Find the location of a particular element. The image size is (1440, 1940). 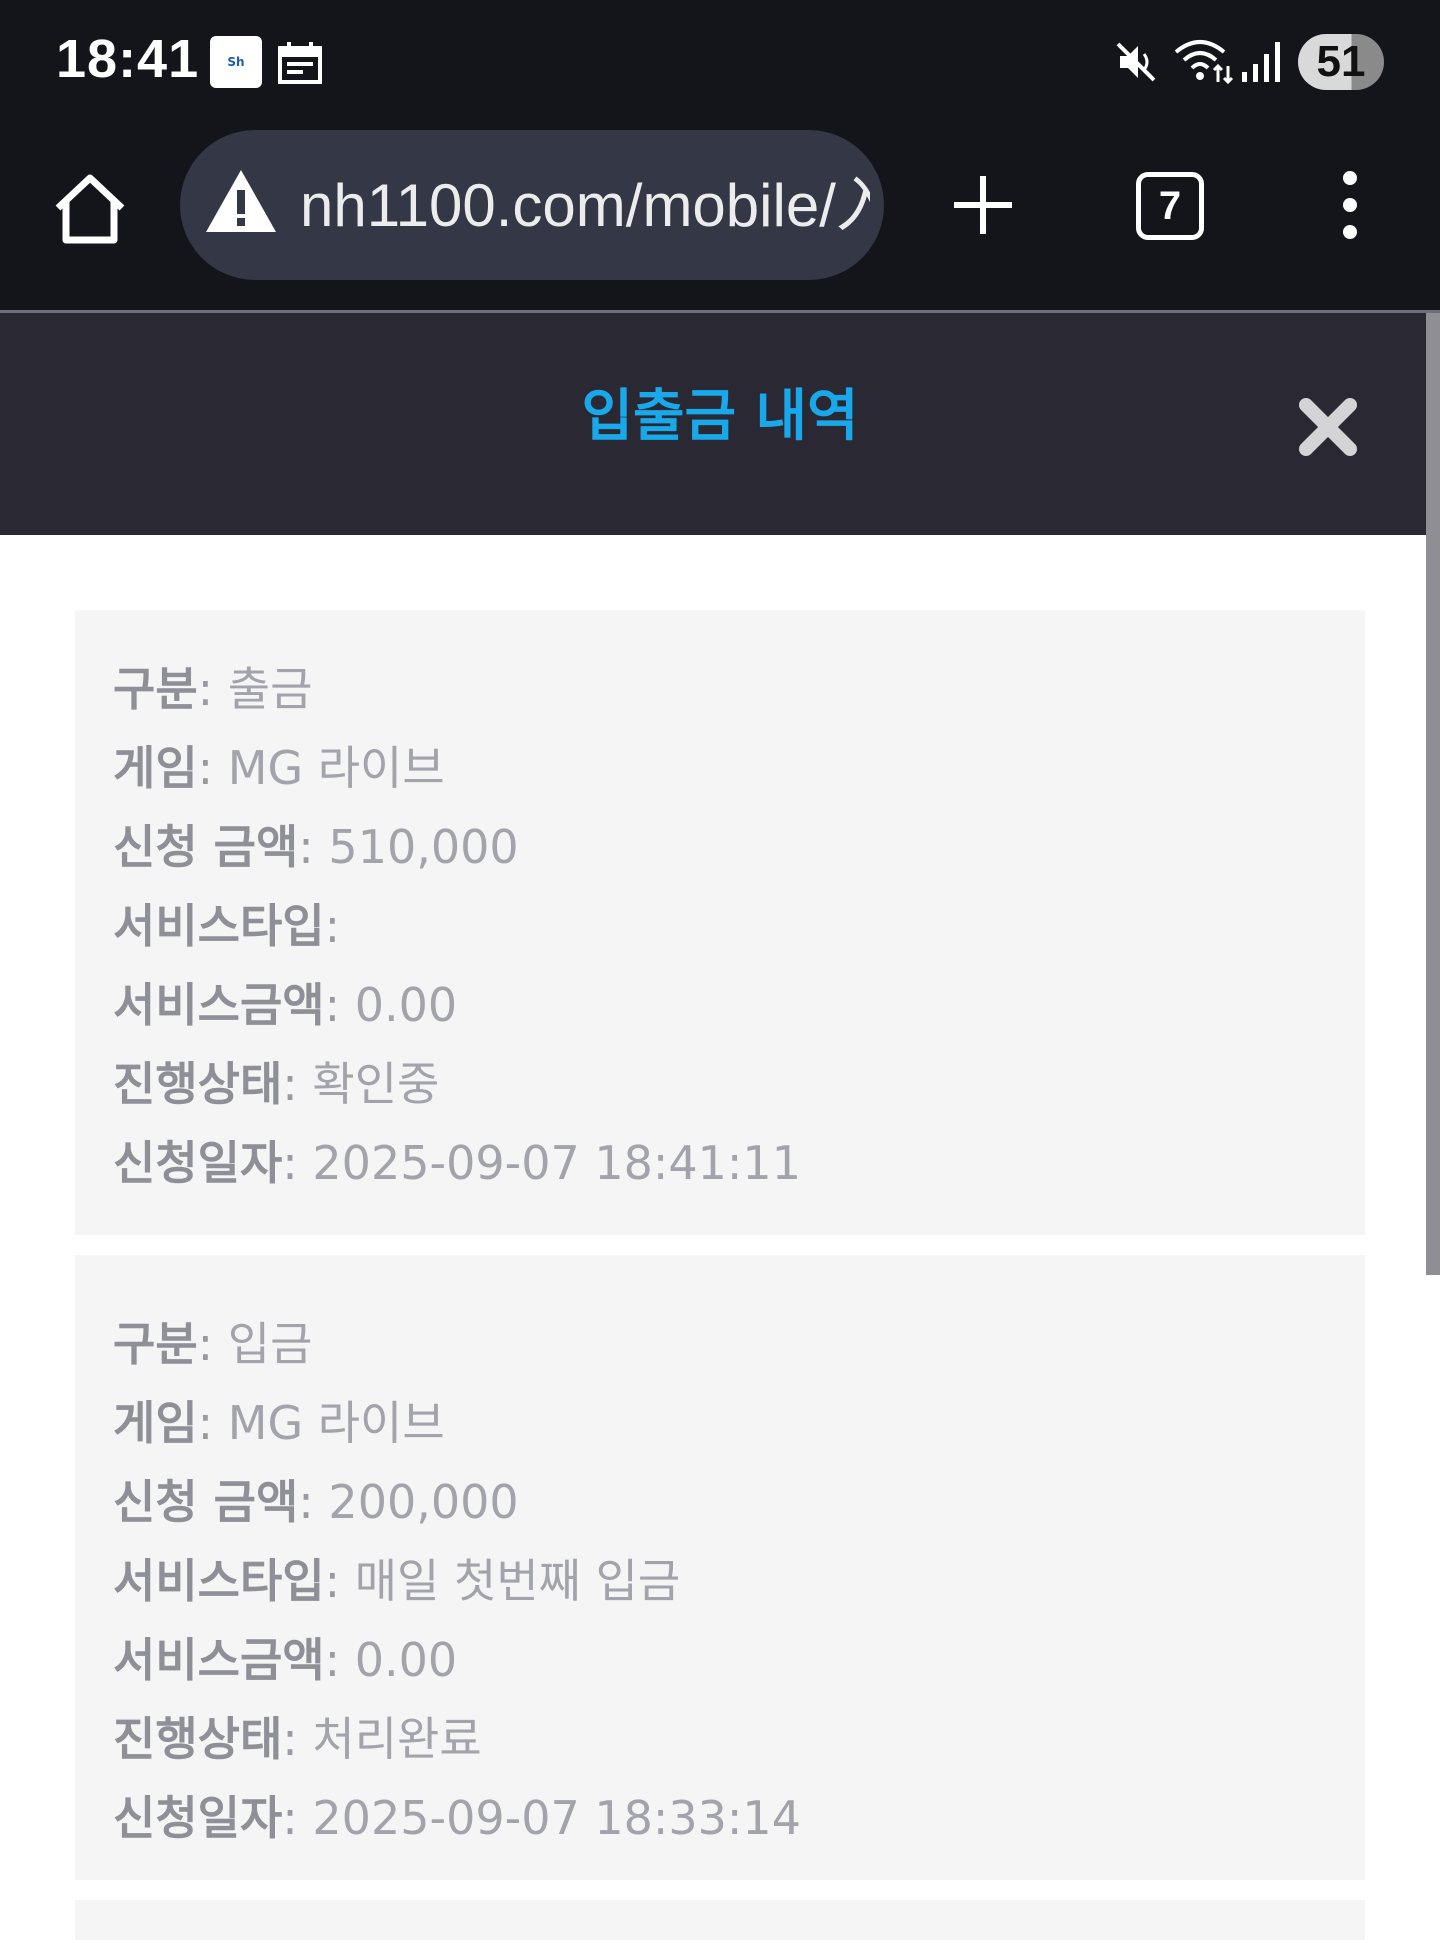

amount-value: 510,000 is located at coordinates (423, 847).